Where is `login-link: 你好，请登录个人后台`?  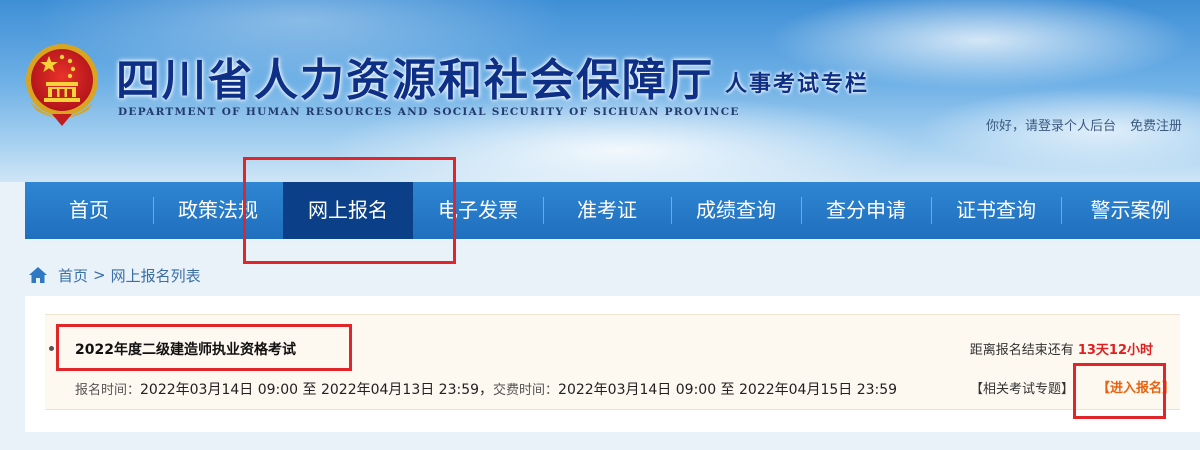
login-link: 你好，请登录个人后台 is located at coordinates (1051, 126).